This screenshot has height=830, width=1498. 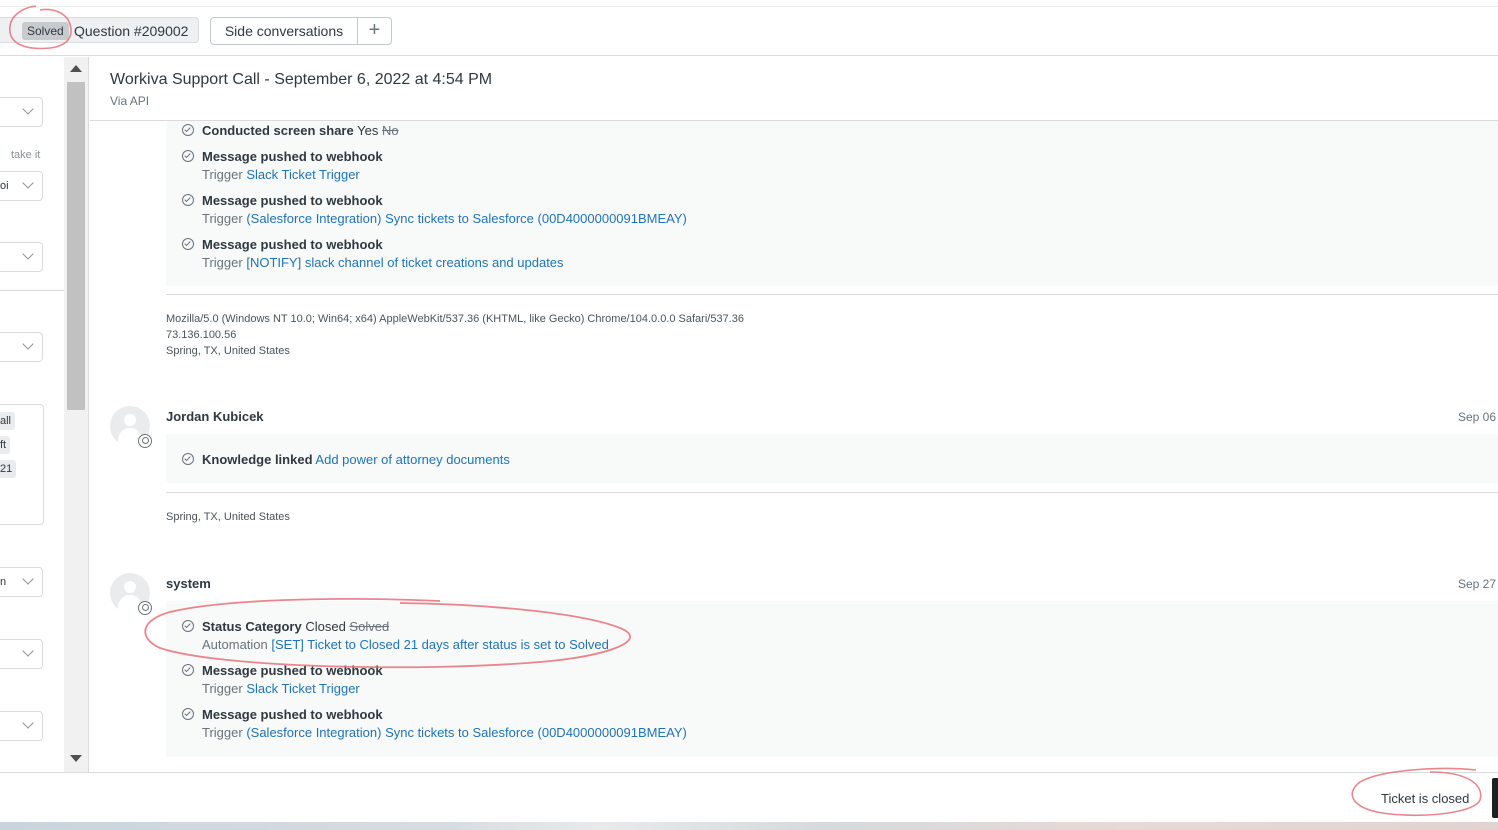 I want to click on event-title: Knowledge linked, so click(x=257, y=459).